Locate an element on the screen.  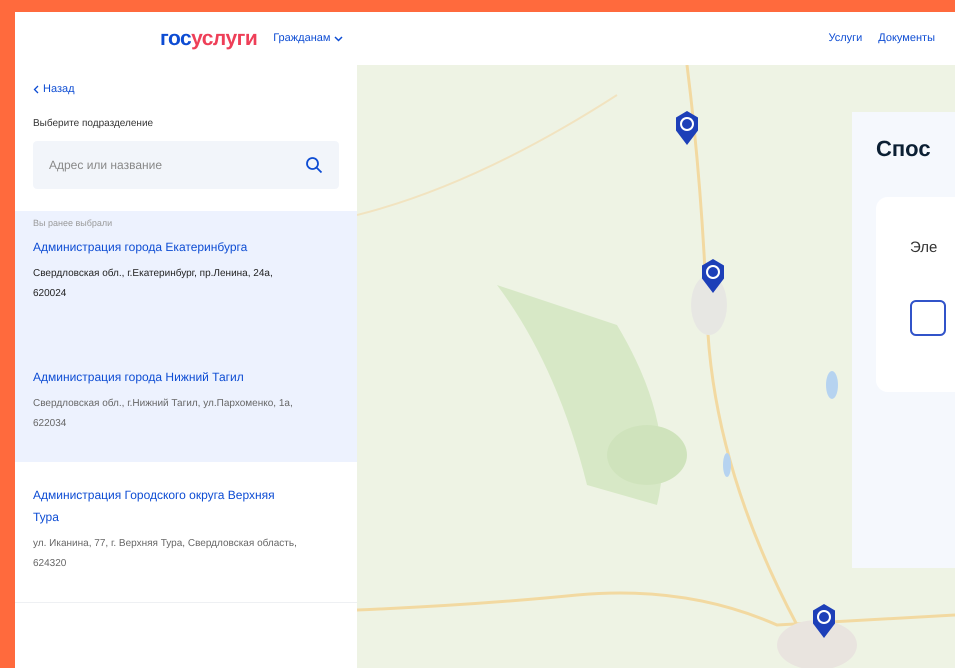
field-label: Выберите подразделение is located at coordinates (93, 123).